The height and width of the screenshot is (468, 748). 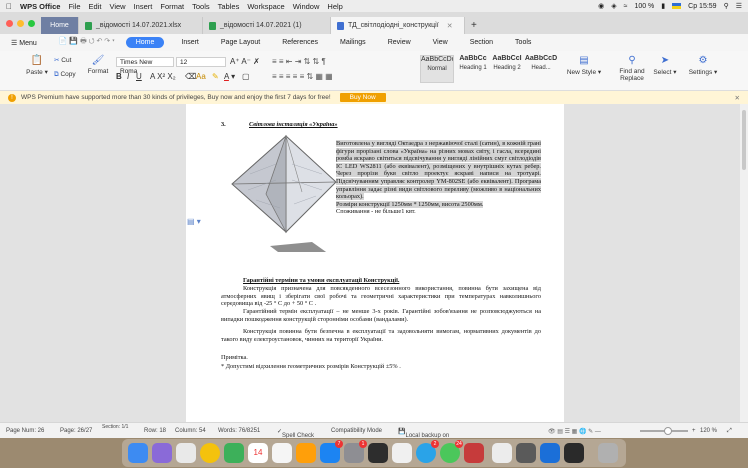 What do you see at coordinates (20, 23) in the screenshot?
I see `minimize-window-icon` at bounding box center [20, 23].